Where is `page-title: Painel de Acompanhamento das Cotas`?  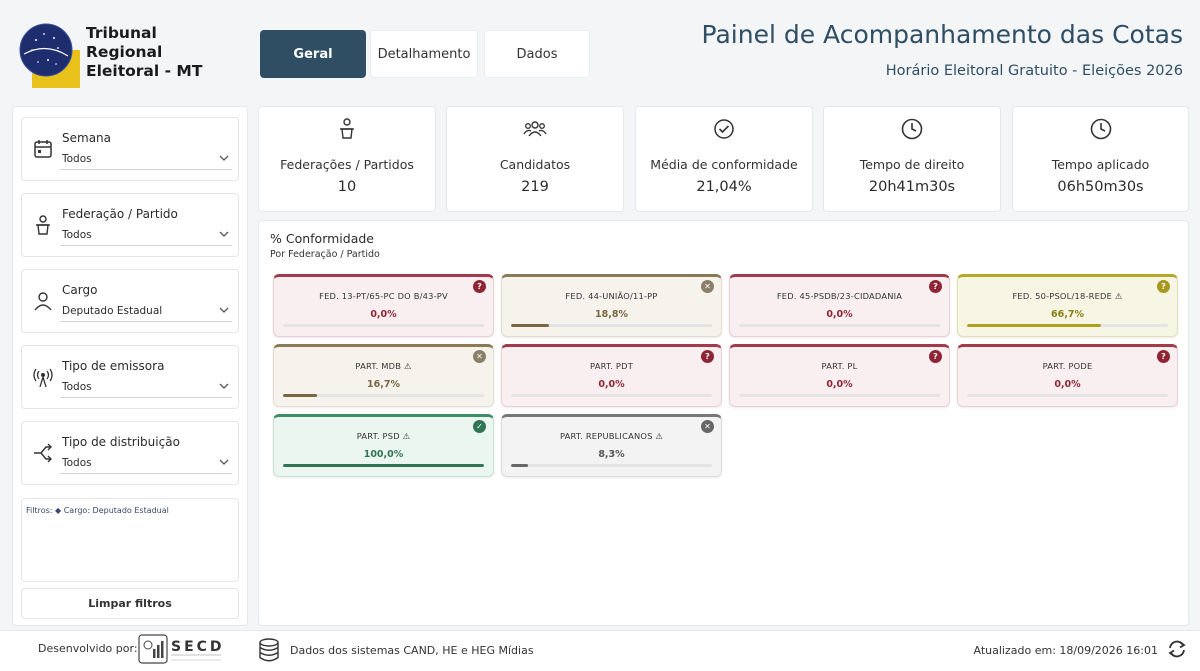 page-title: Painel de Acompanhamento das Cotas is located at coordinates (942, 34).